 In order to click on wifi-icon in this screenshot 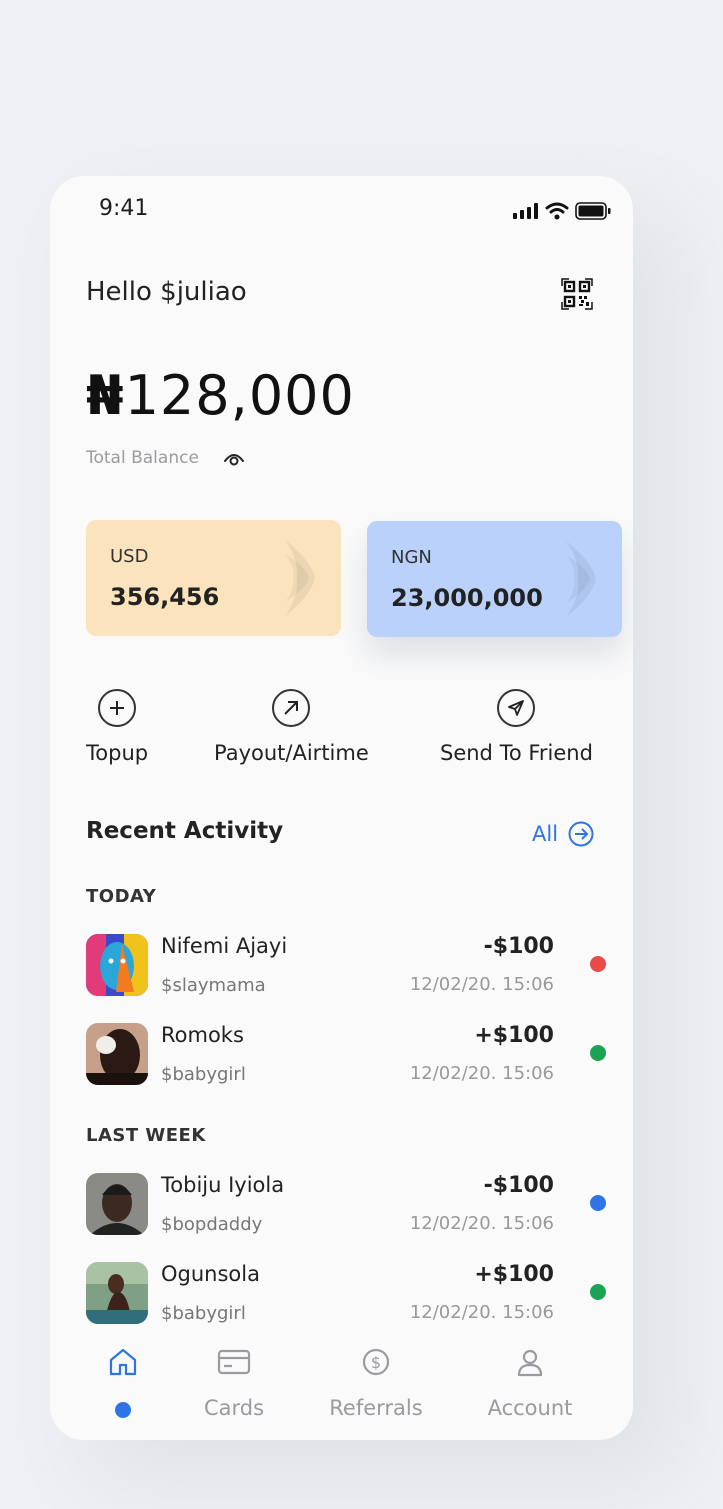, I will do `click(557, 211)`.